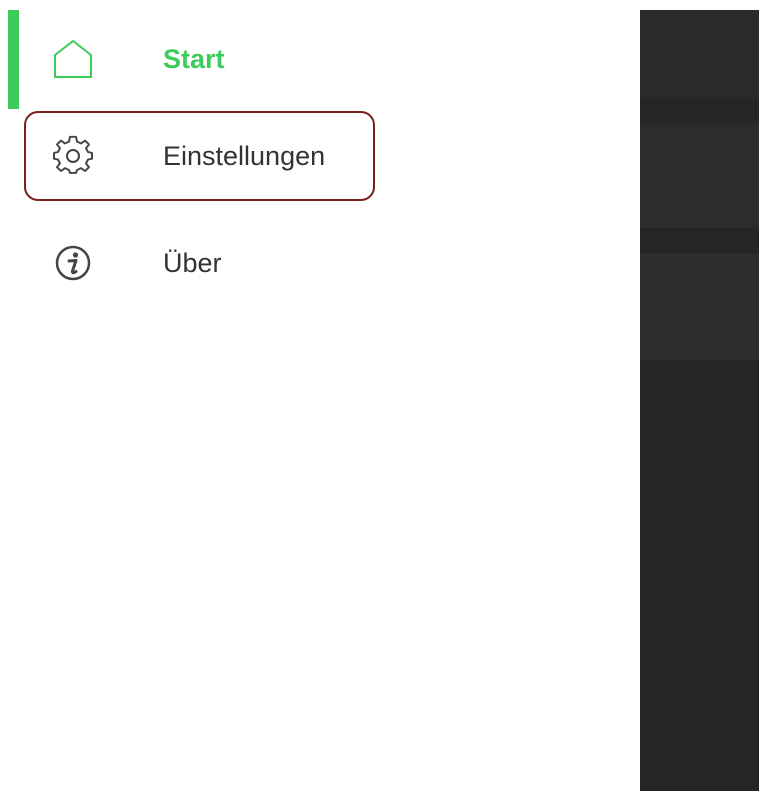  I want to click on nav-item-settings: Einstellungen, so click(199, 156).